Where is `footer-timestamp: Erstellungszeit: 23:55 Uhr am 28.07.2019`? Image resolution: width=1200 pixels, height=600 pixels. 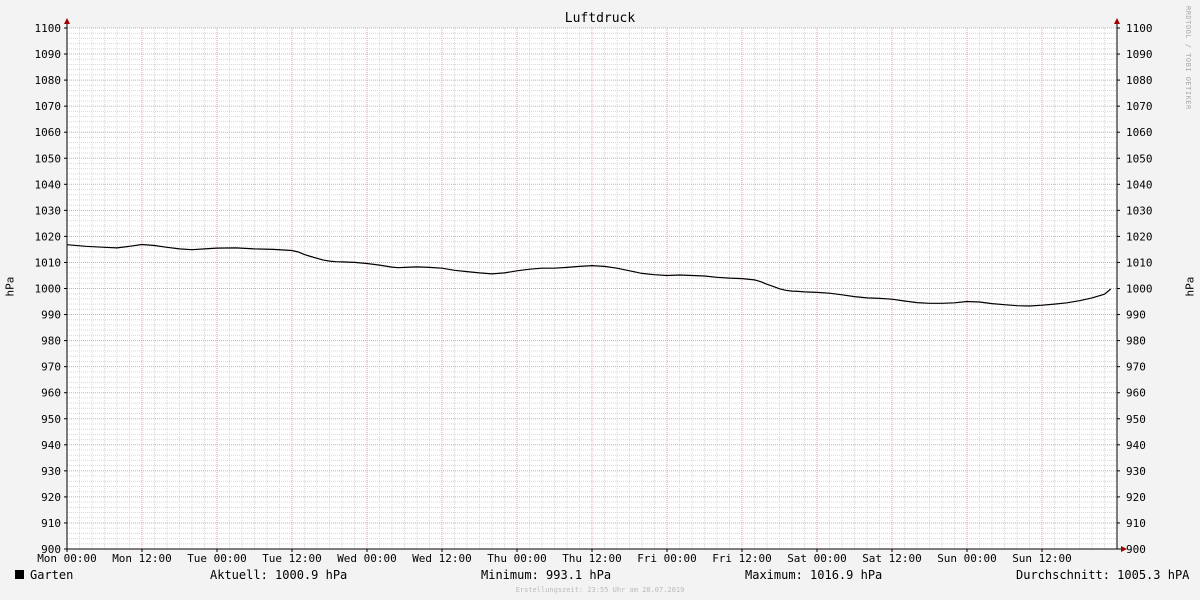 footer-timestamp: Erstellungszeit: 23:55 Uhr am 28.07.2019 is located at coordinates (600, 590).